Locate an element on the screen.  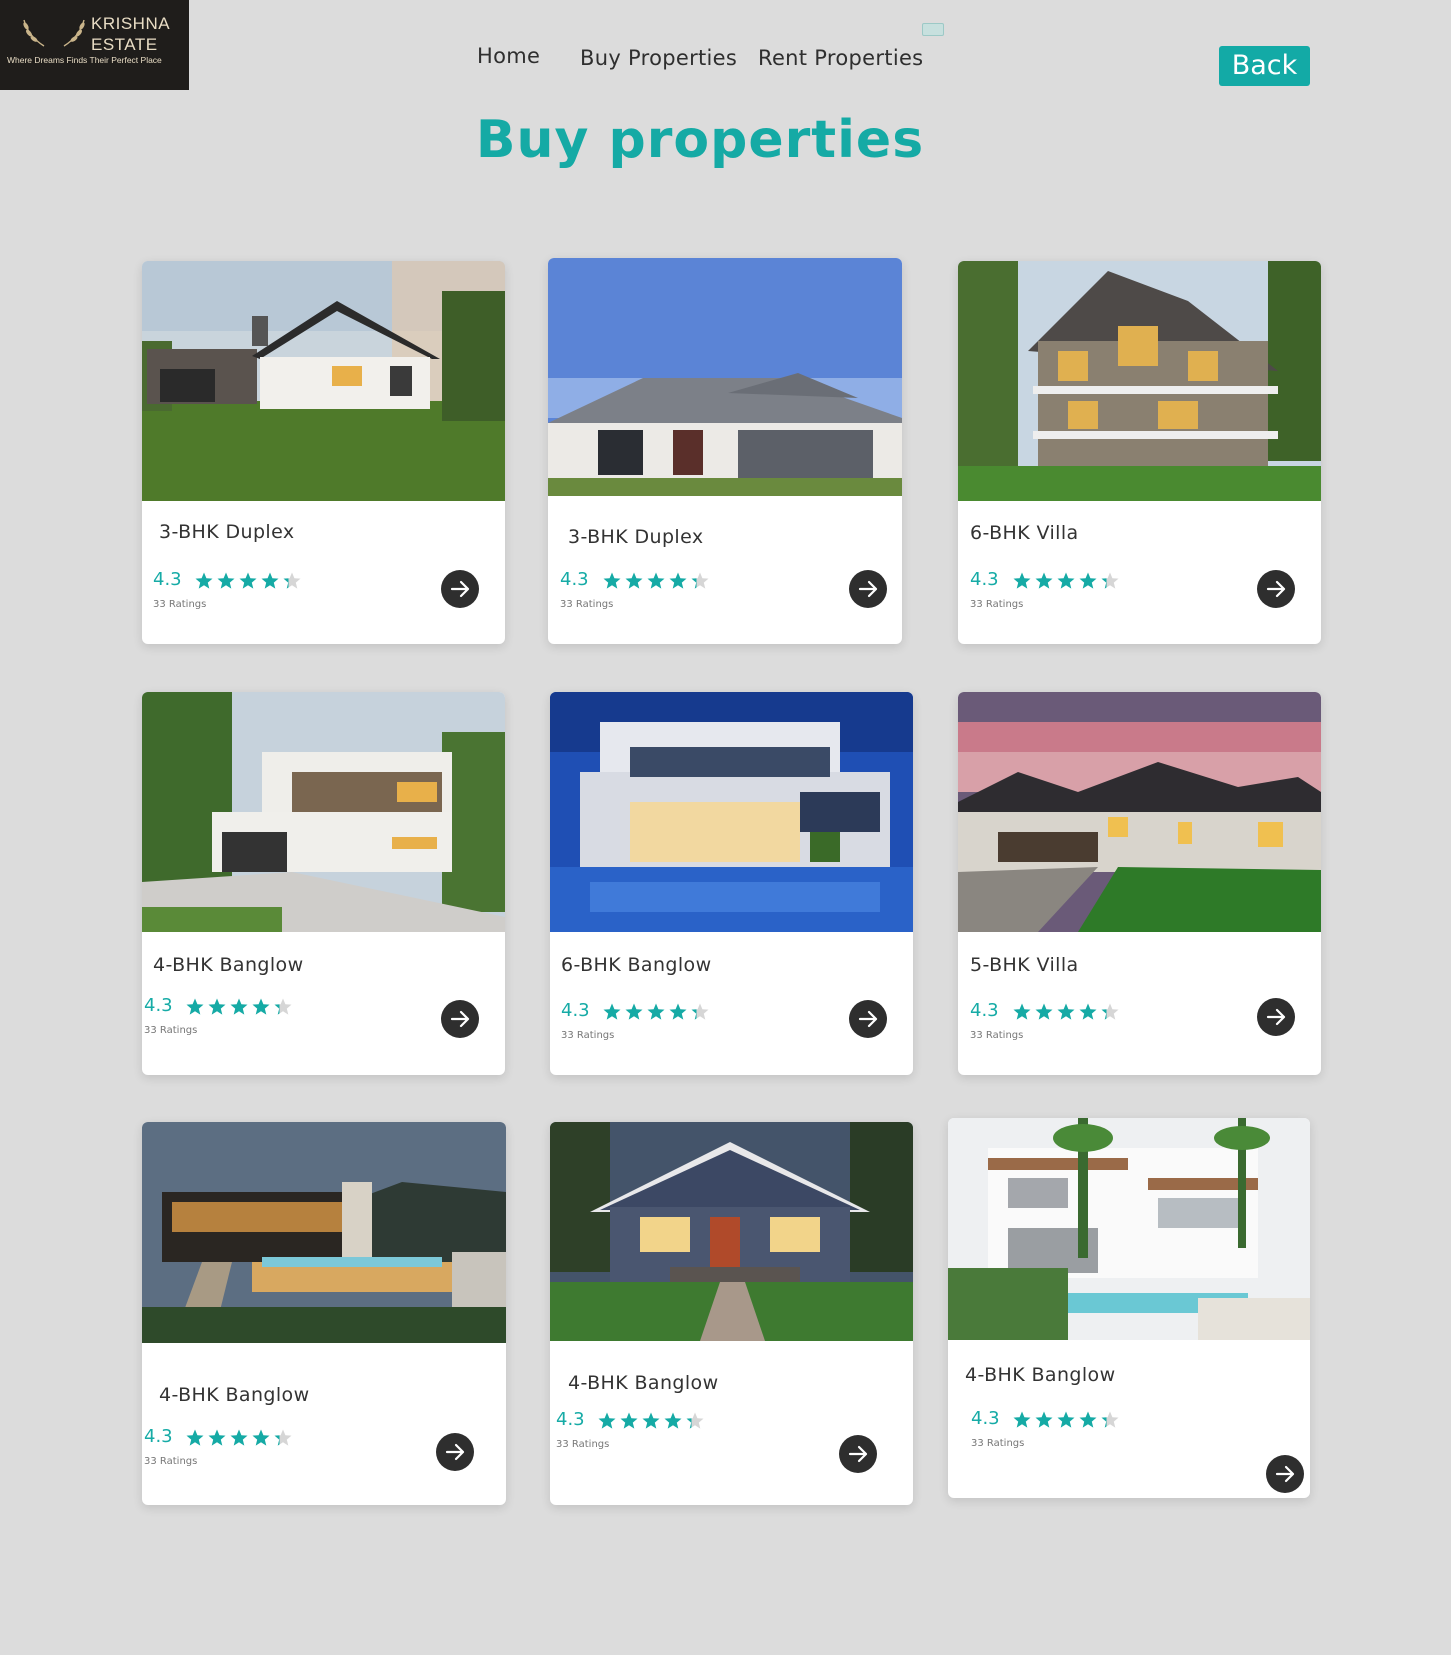
property-card: 6-BHK Banglow 4.3 33 Ratings is located at coordinates (731, 883).